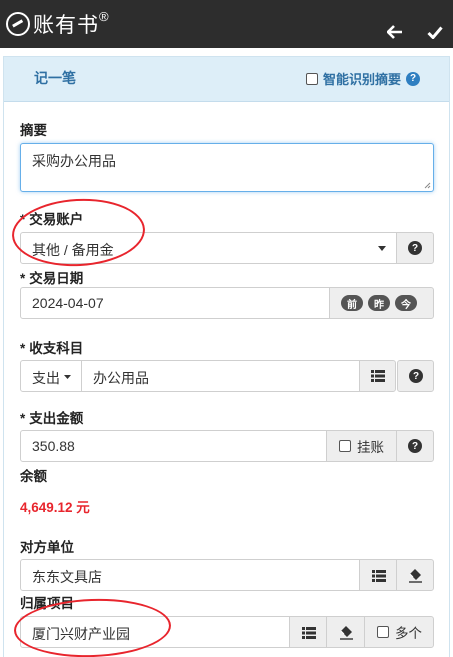 This screenshot has height=657, width=453. Describe the element at coordinates (104, 16) in the screenshot. I see `registered-mark: ®` at that location.